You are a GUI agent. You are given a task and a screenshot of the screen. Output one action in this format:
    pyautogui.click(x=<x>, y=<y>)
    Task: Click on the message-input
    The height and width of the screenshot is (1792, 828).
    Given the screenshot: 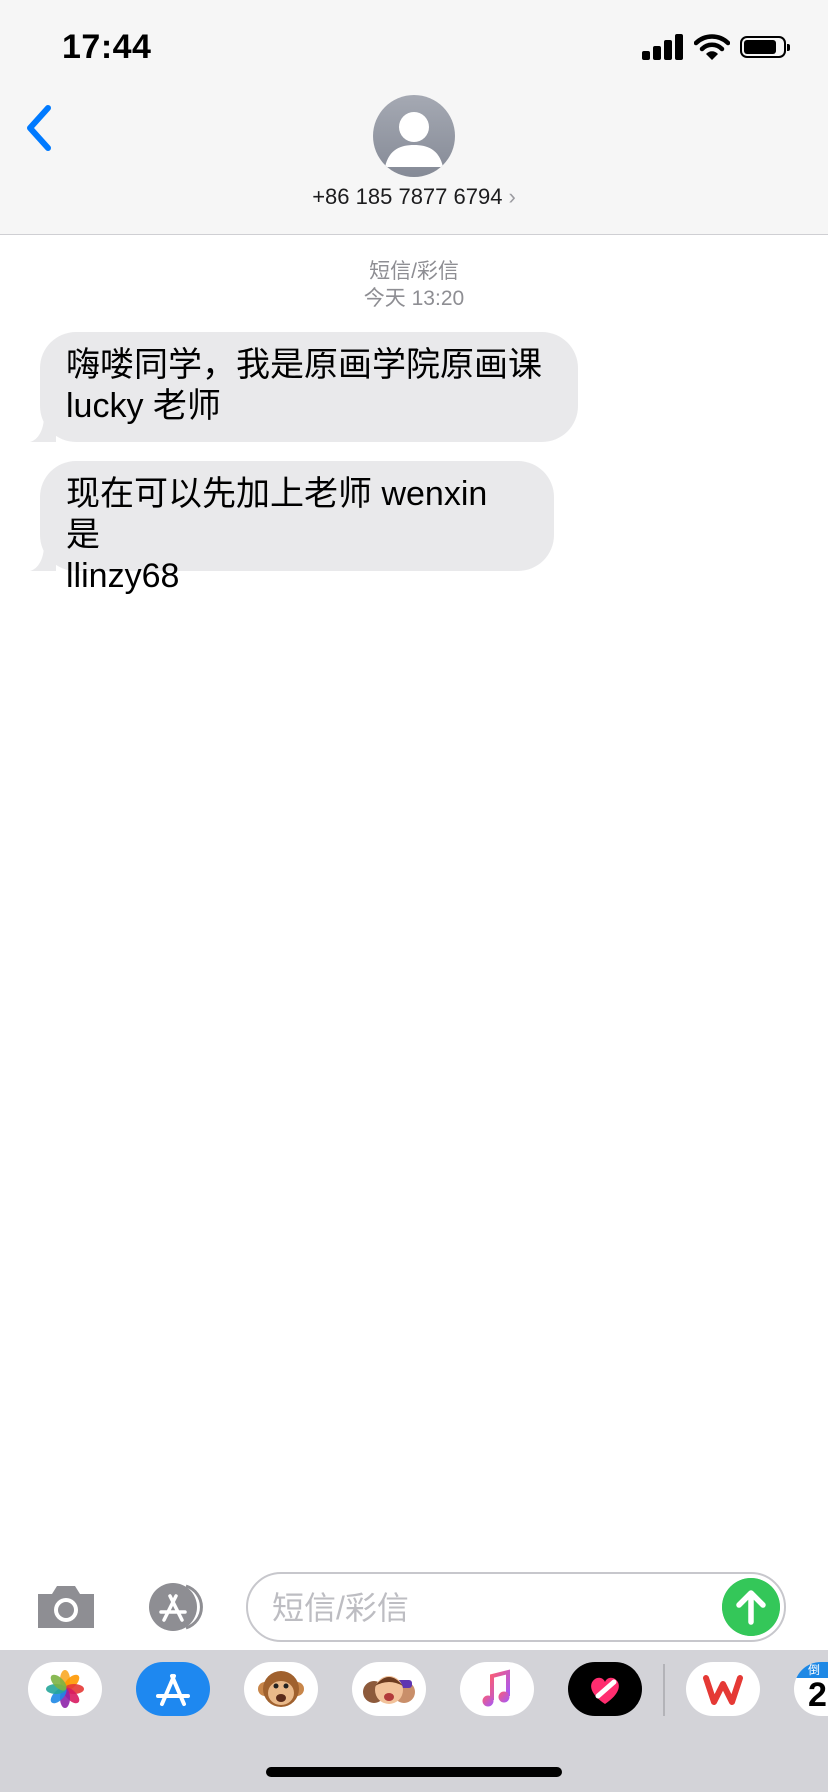 What is the action you would take?
    pyautogui.click(x=487, y=1608)
    